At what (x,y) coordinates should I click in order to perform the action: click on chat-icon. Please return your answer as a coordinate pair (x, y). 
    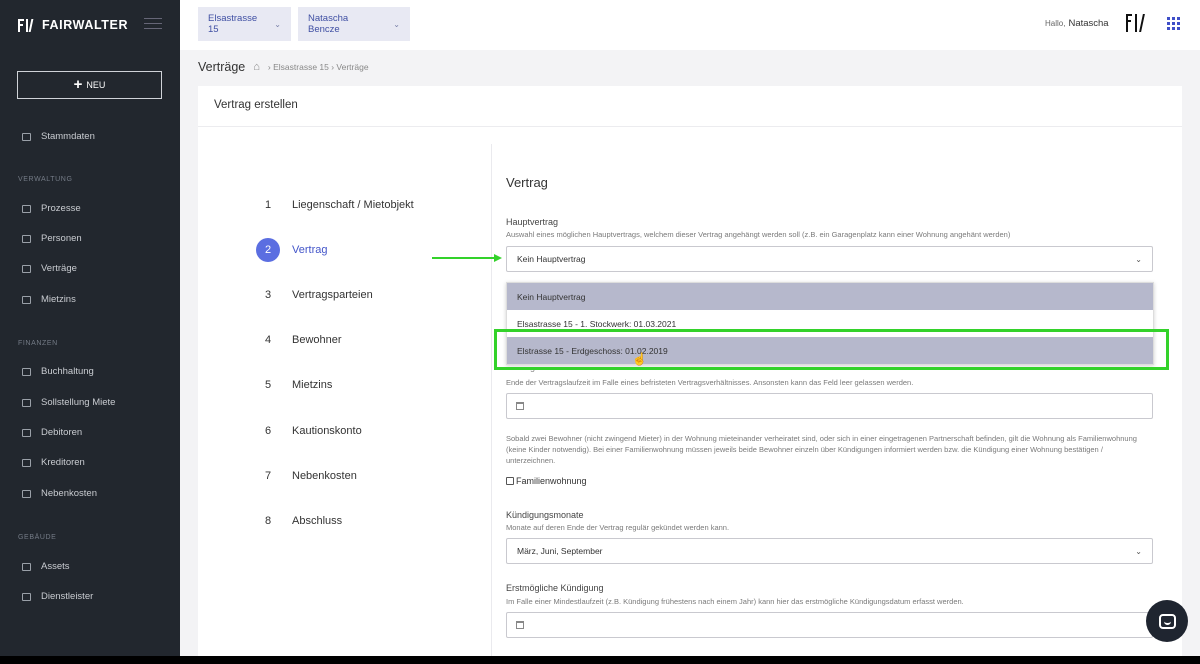
    Looking at the image, I should click on (1167, 621).